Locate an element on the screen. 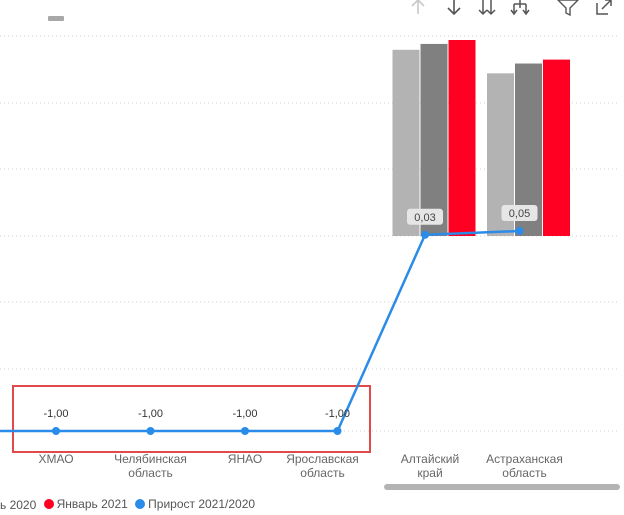 The height and width of the screenshot is (515, 624). legend-label: ь 2020 is located at coordinates (18, 505).